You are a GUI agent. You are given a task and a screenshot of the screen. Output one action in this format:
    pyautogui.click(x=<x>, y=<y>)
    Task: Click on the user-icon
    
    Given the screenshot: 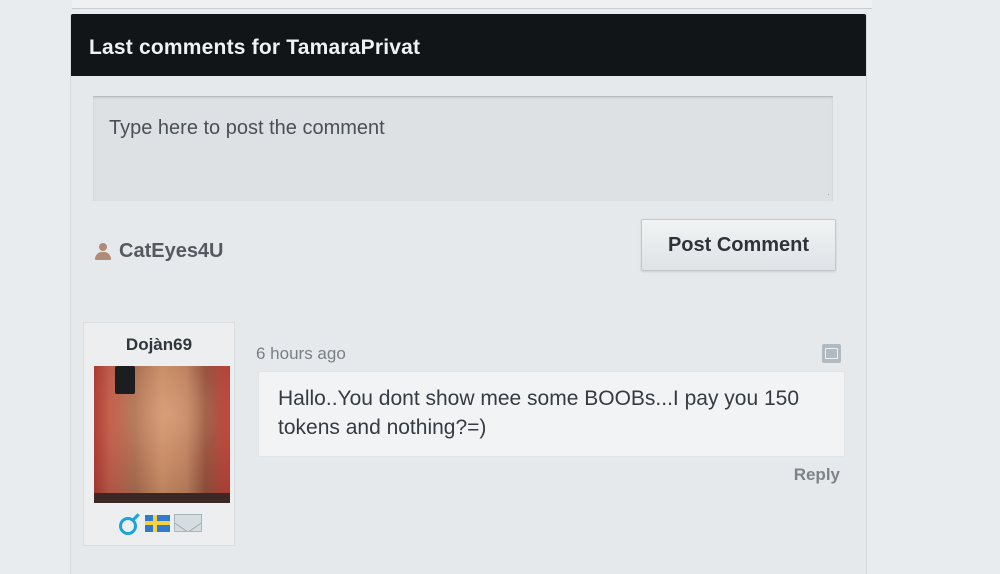 What is the action you would take?
    pyautogui.click(x=103, y=251)
    